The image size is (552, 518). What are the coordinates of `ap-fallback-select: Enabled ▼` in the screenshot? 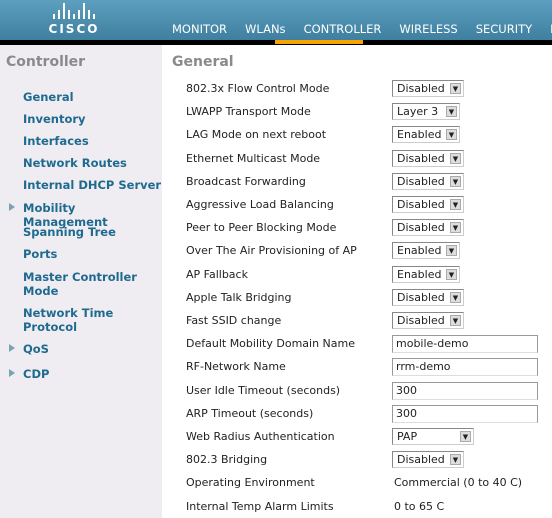 It's located at (426, 274).